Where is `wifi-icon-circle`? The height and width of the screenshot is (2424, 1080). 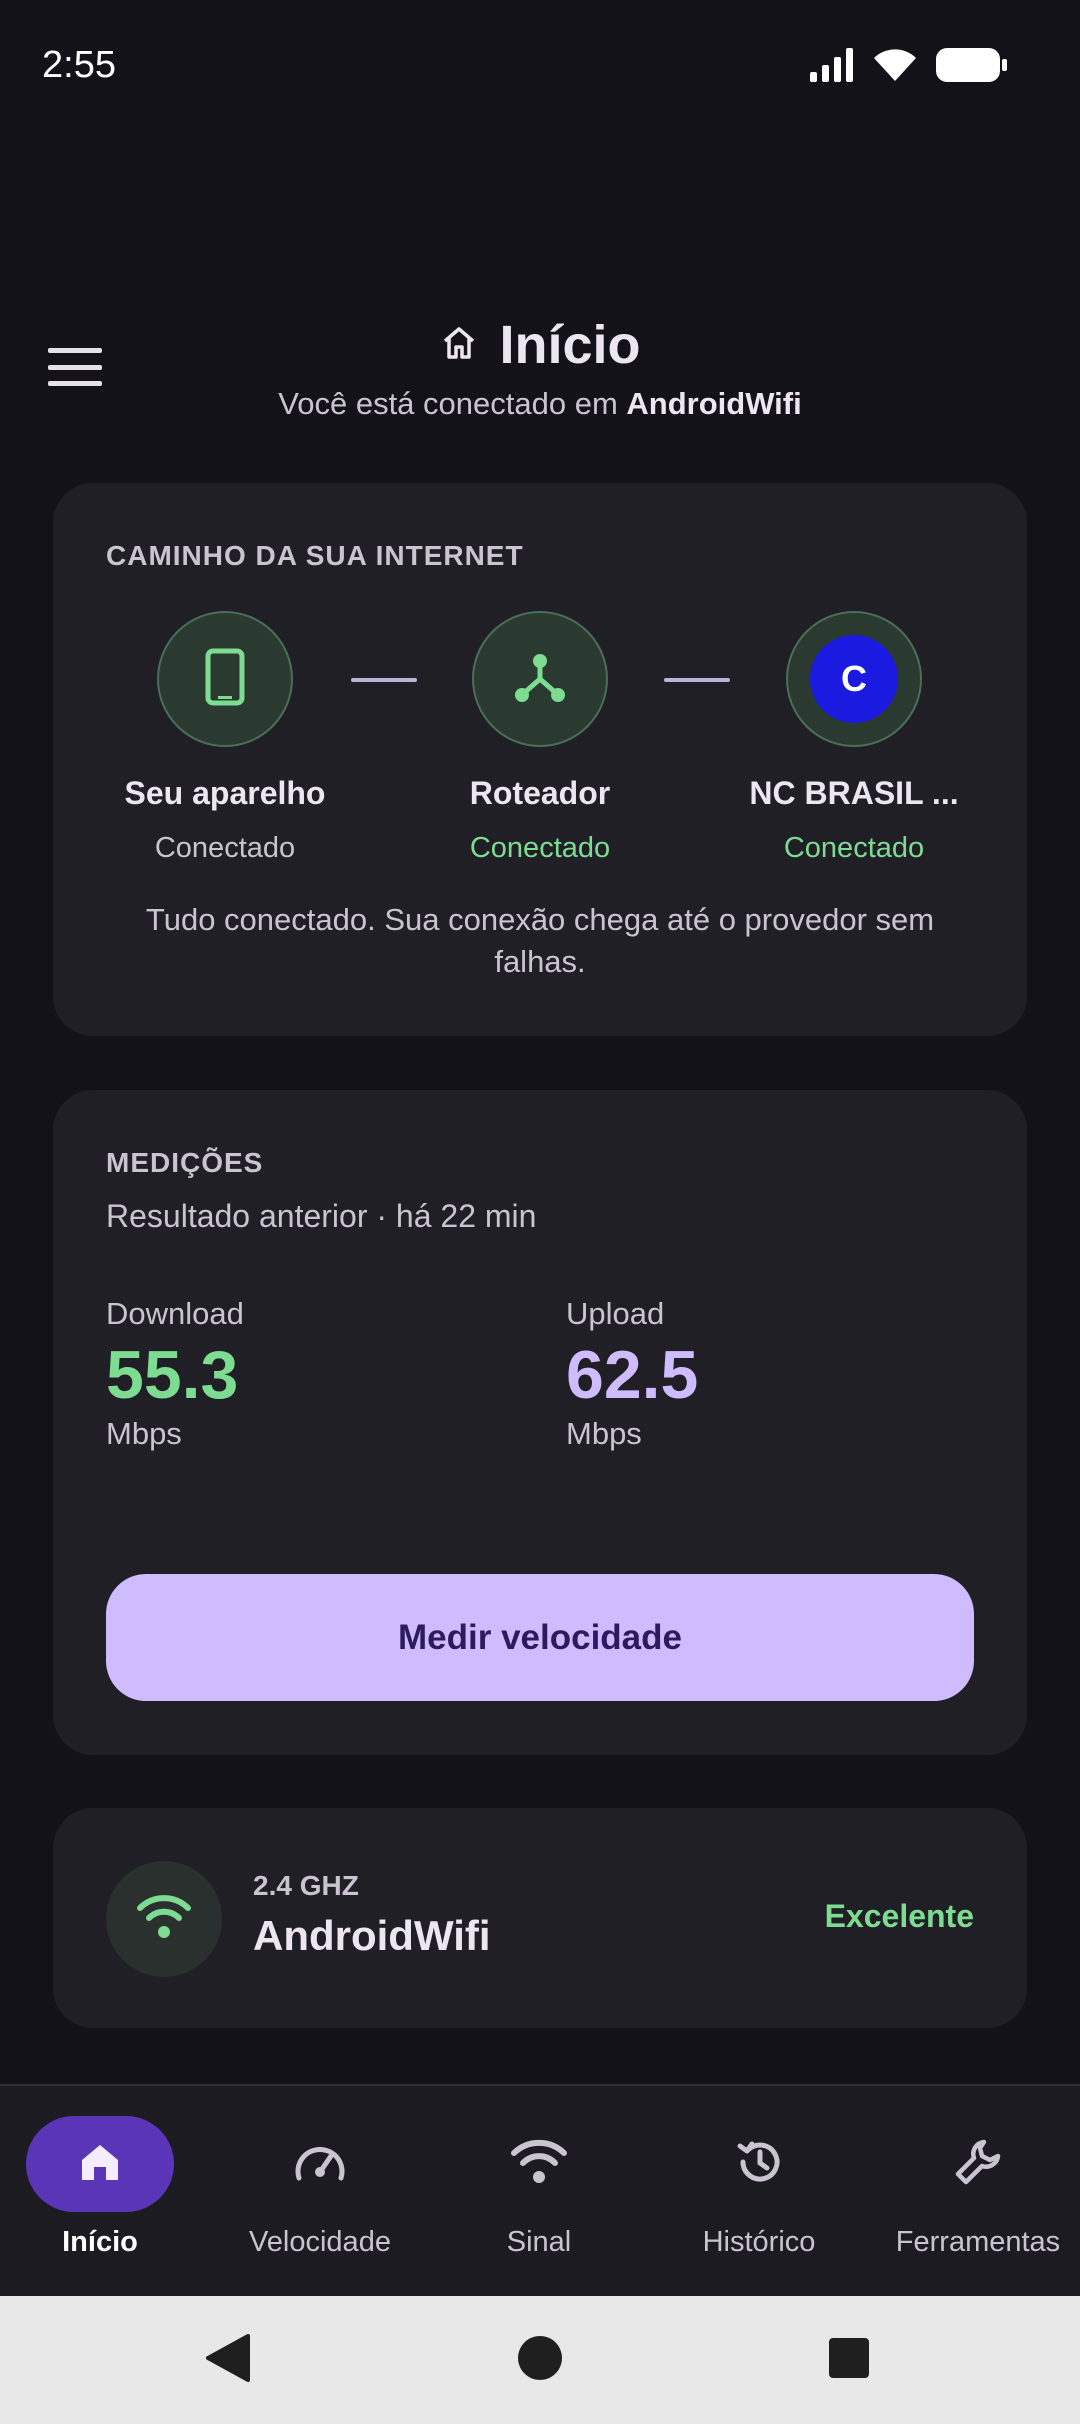
wifi-icon-circle is located at coordinates (164, 1919).